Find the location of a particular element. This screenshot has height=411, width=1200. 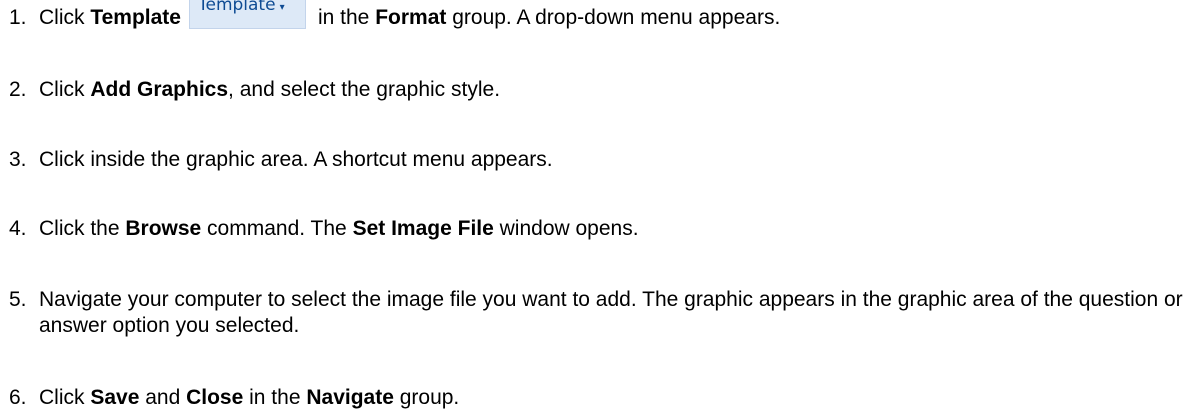

dropdown-arrow-icon: ▾ is located at coordinates (282, 7).